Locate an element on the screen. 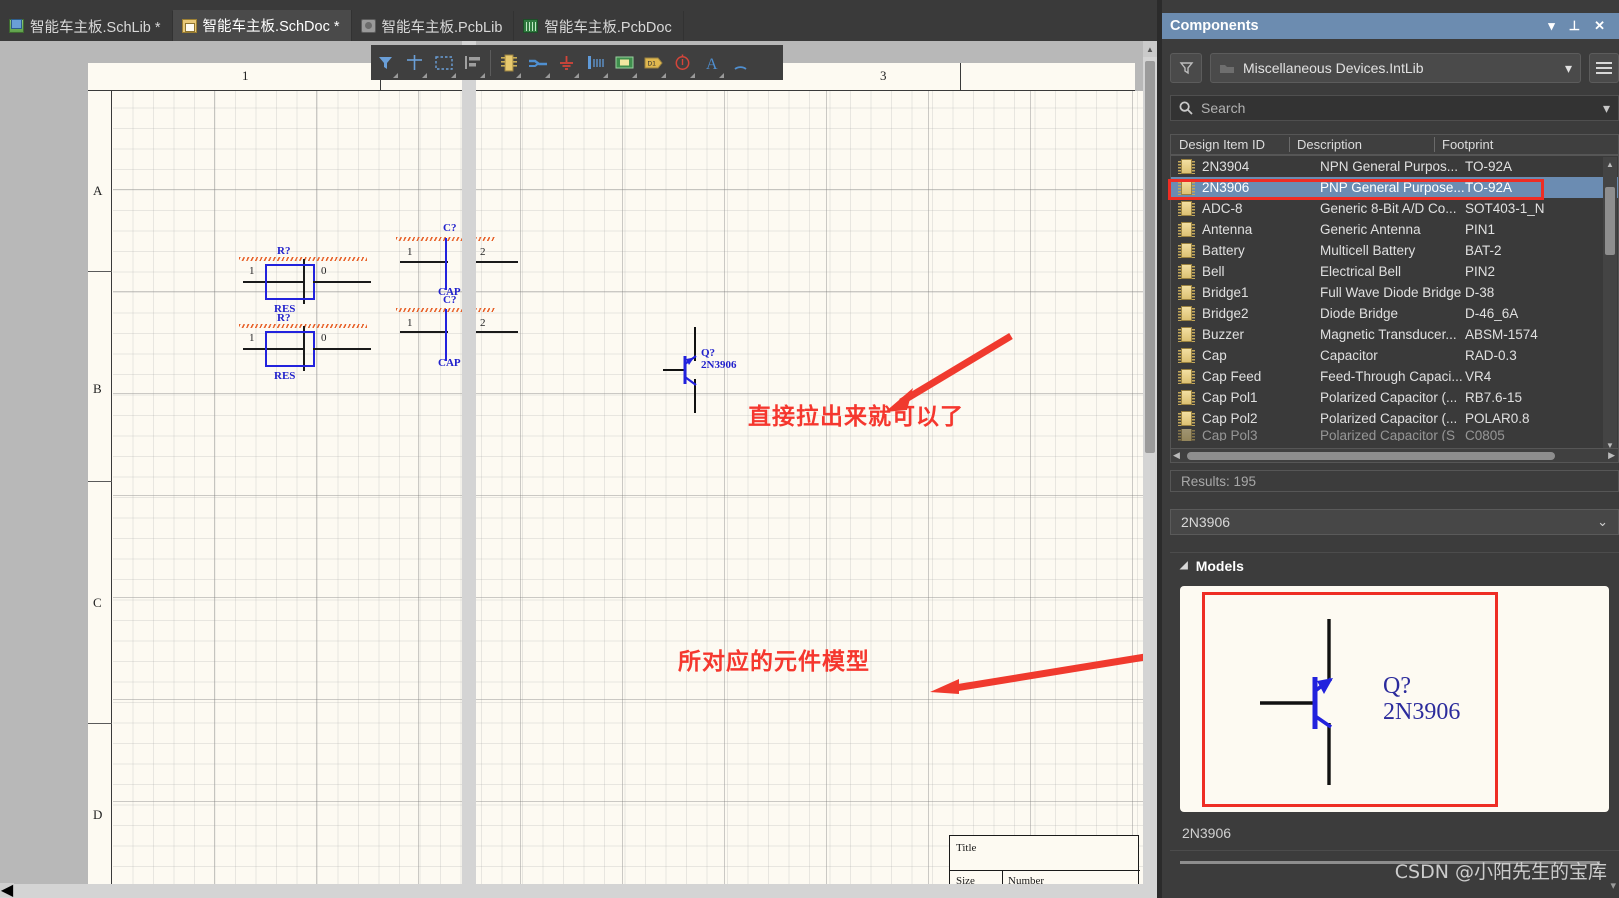  ruler-left: A B C D is located at coordinates (100, 494).